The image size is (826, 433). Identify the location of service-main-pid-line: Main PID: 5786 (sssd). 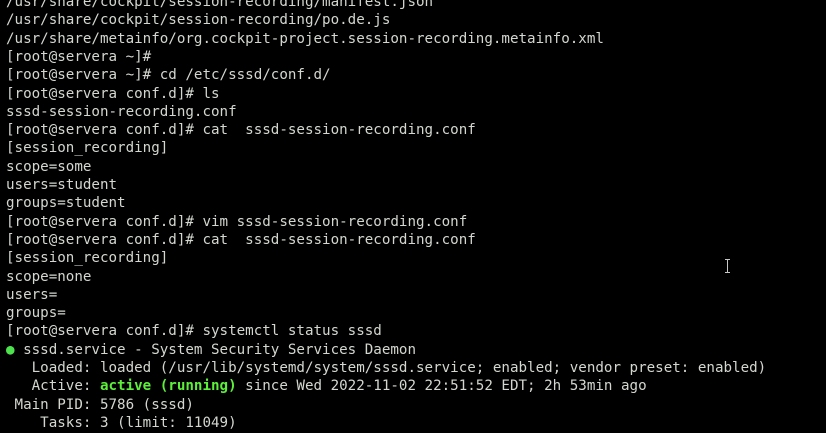
(100, 404).